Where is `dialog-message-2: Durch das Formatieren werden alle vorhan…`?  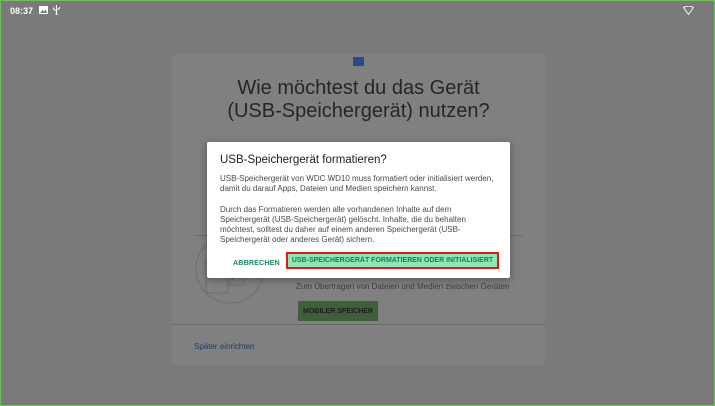 dialog-message-2: Durch das Formatieren werden alle vorhan… is located at coordinates (343, 224).